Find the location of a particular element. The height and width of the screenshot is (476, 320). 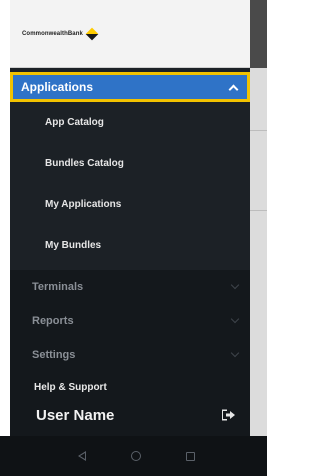

menu-item-label: Bundles Catalog is located at coordinates (84, 163).